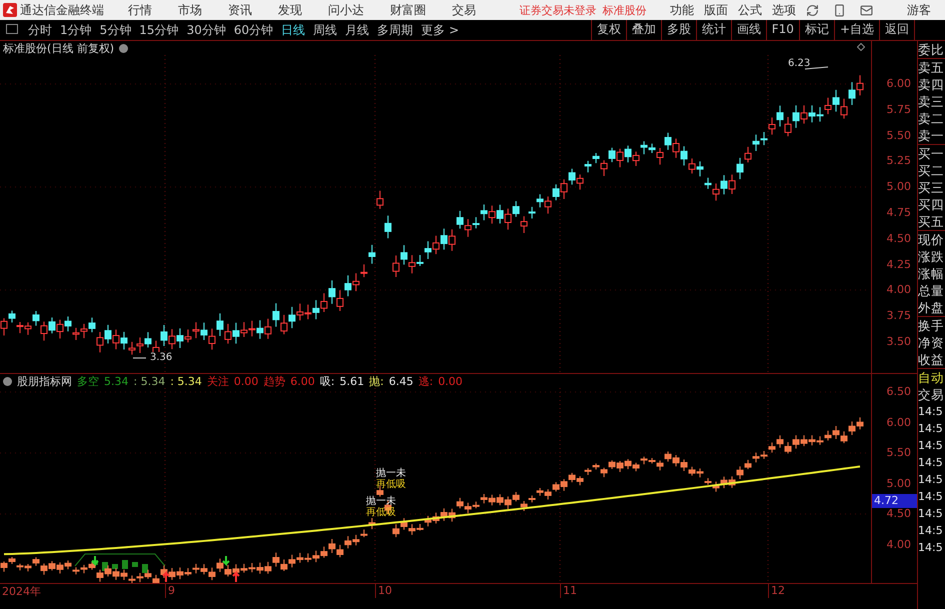  Describe the element at coordinates (931, 377) in the screenshot. I see `trade-label: 自动` at that location.